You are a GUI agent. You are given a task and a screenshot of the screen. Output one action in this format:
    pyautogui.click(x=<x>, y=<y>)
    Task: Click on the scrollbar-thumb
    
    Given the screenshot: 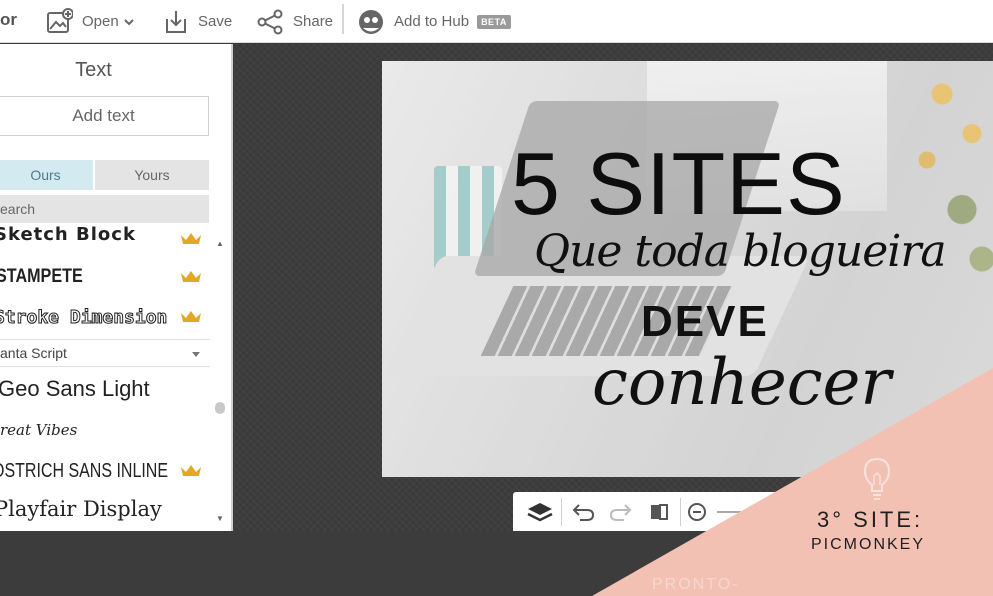 What is the action you would take?
    pyautogui.click(x=220, y=408)
    